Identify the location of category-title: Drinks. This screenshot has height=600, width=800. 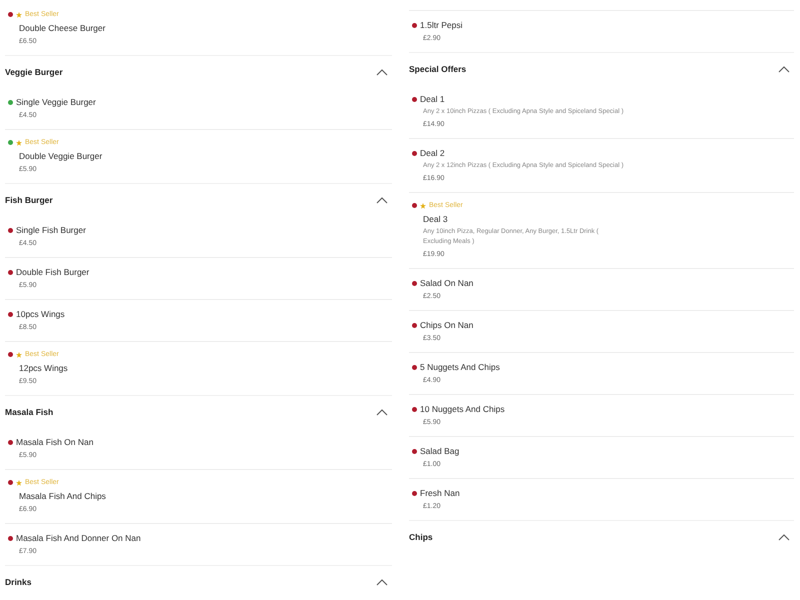
(18, 582).